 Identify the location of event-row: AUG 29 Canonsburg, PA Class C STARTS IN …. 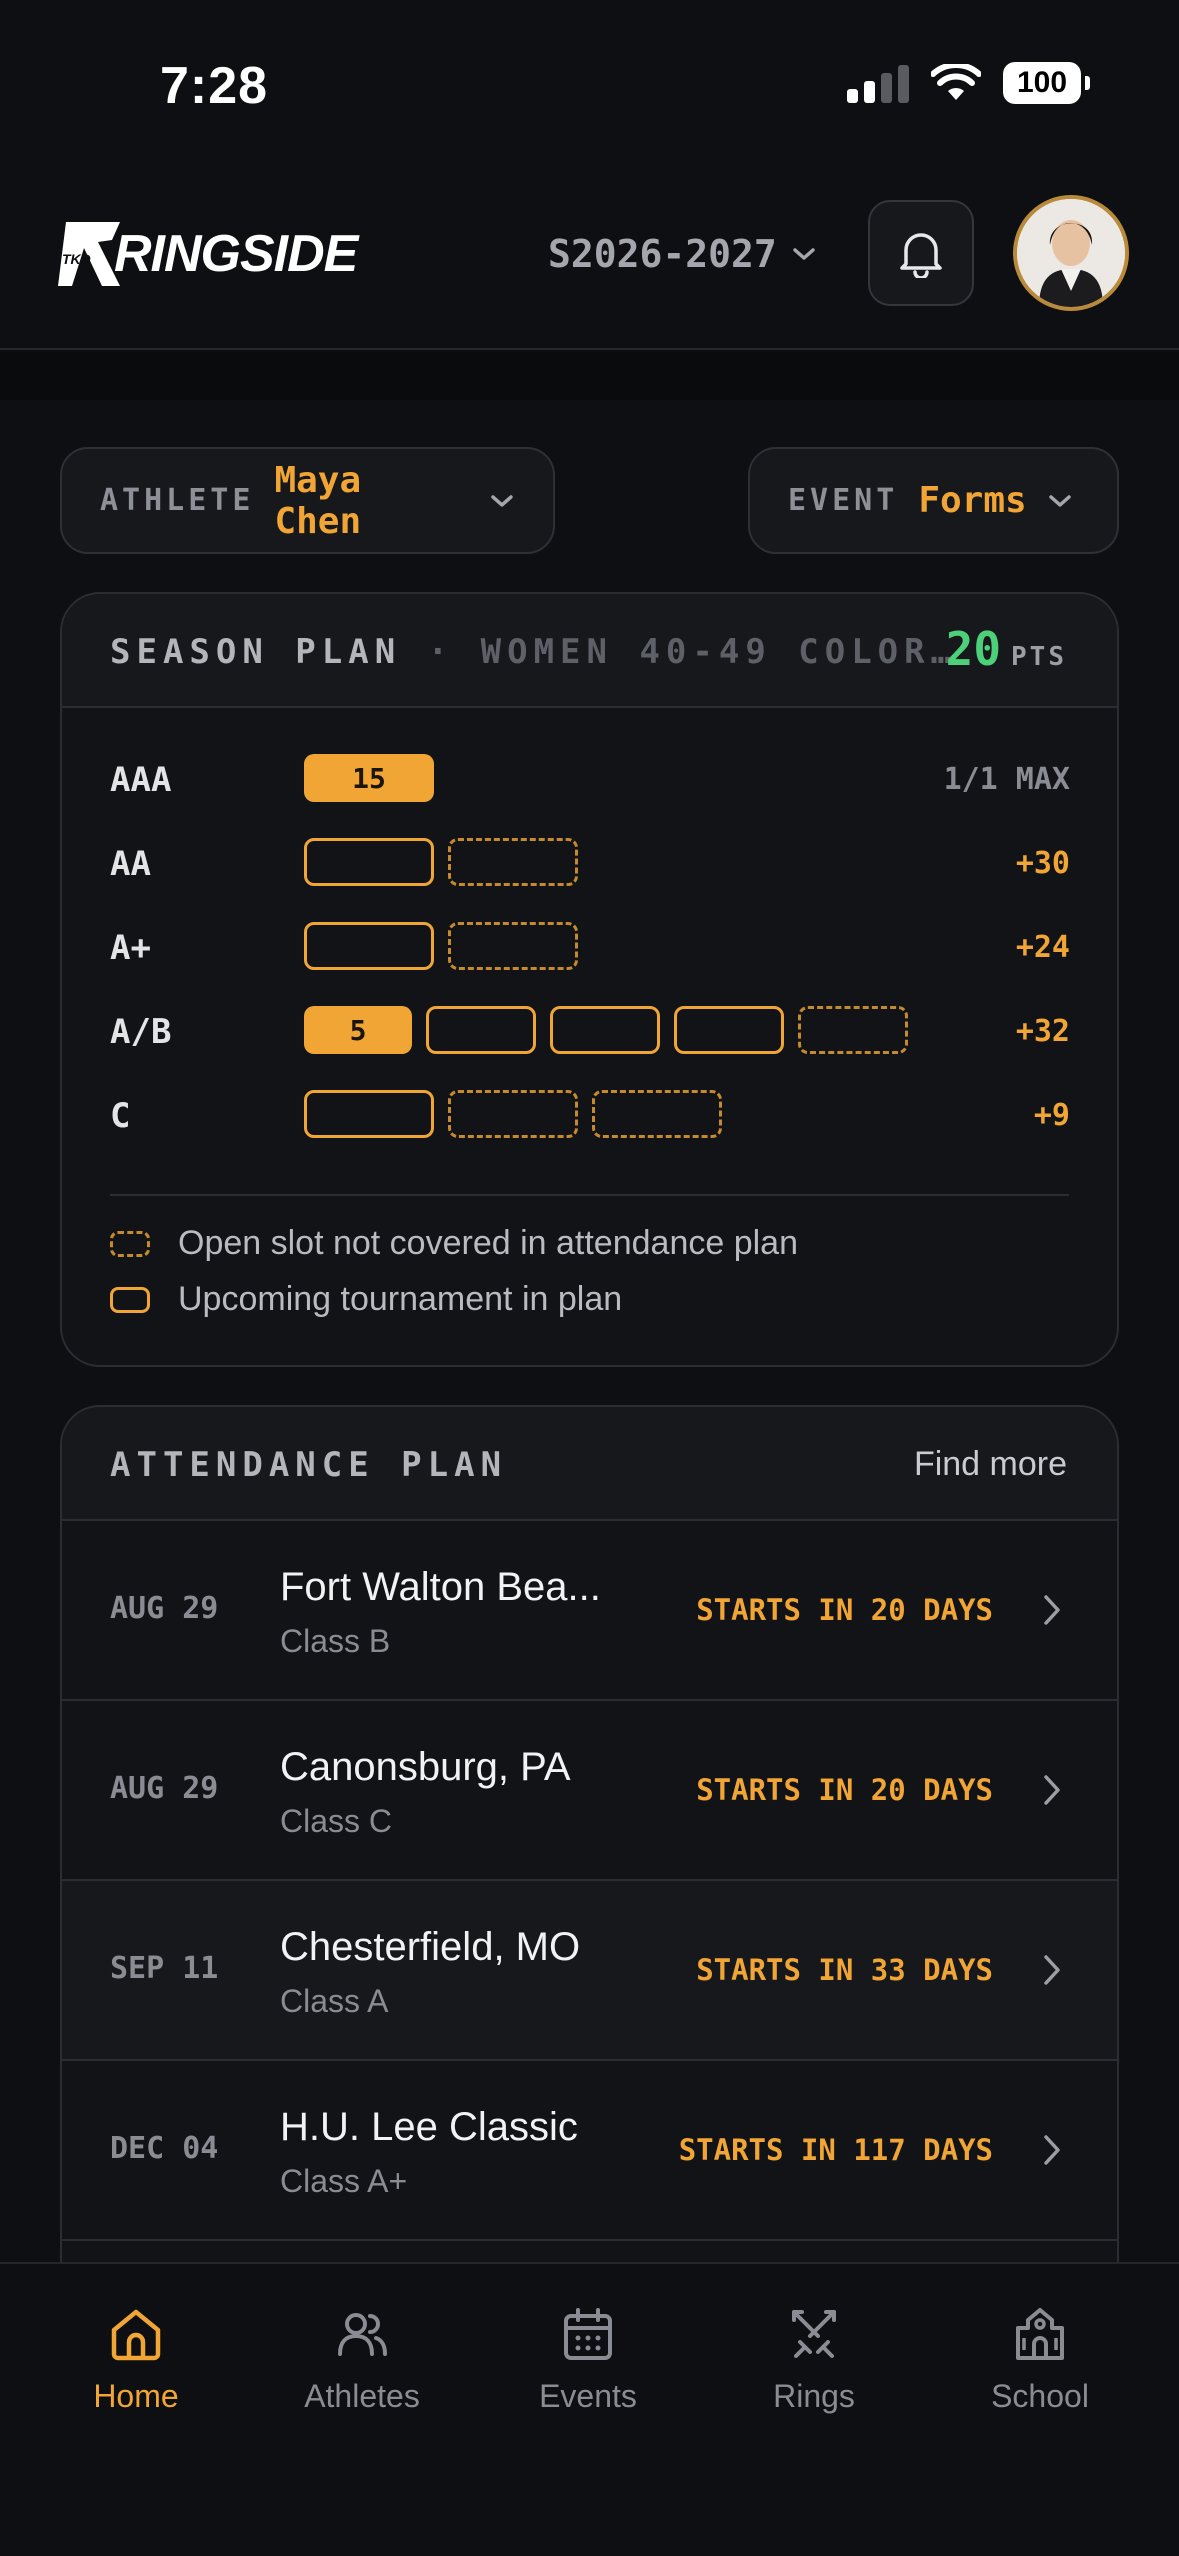
(589, 1791).